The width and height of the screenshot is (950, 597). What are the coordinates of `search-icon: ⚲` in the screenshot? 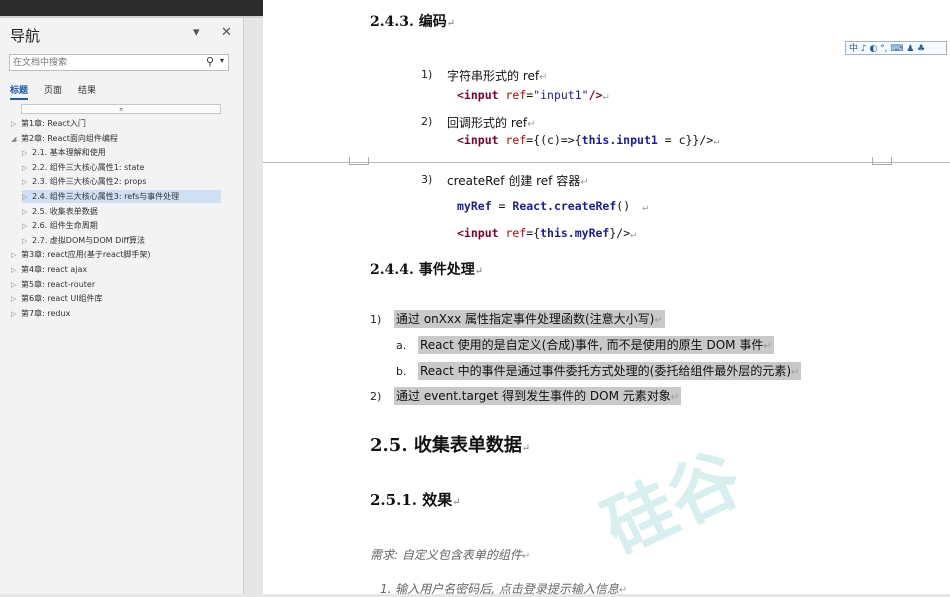 It's located at (210, 61).